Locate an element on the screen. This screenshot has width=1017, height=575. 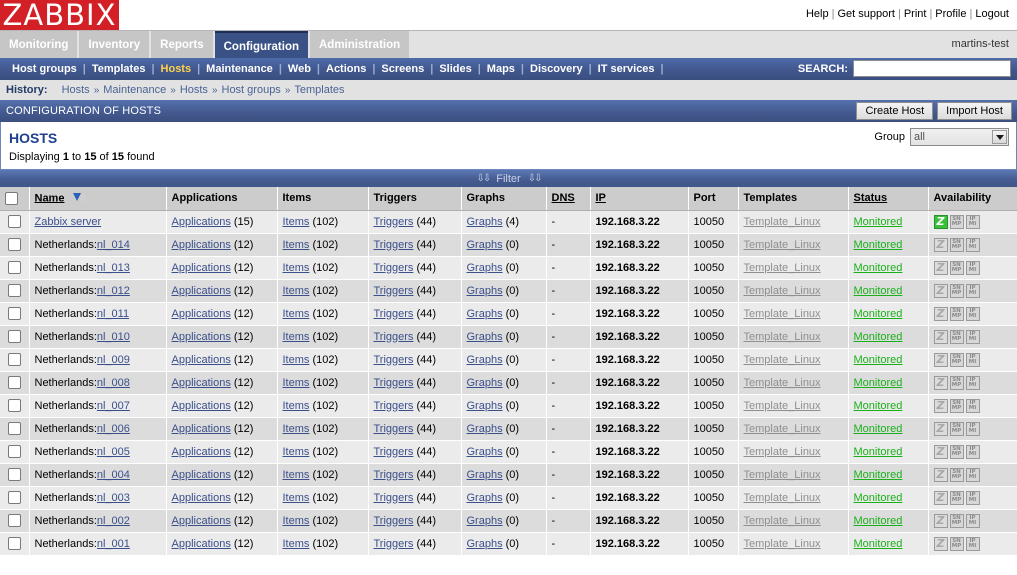
host-name-link: nl_004 is located at coordinates (113, 475).